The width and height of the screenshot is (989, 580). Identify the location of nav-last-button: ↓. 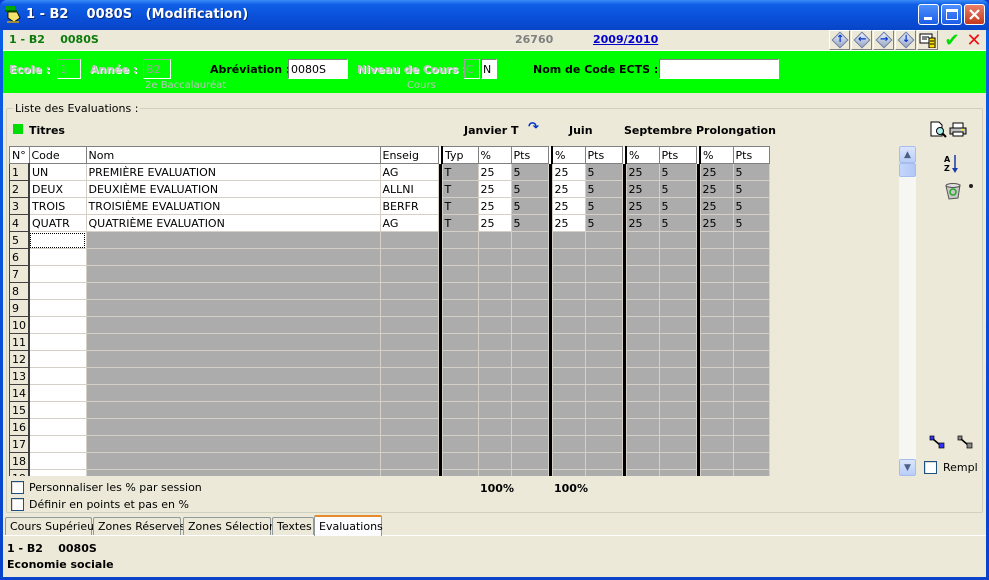
(905, 40).